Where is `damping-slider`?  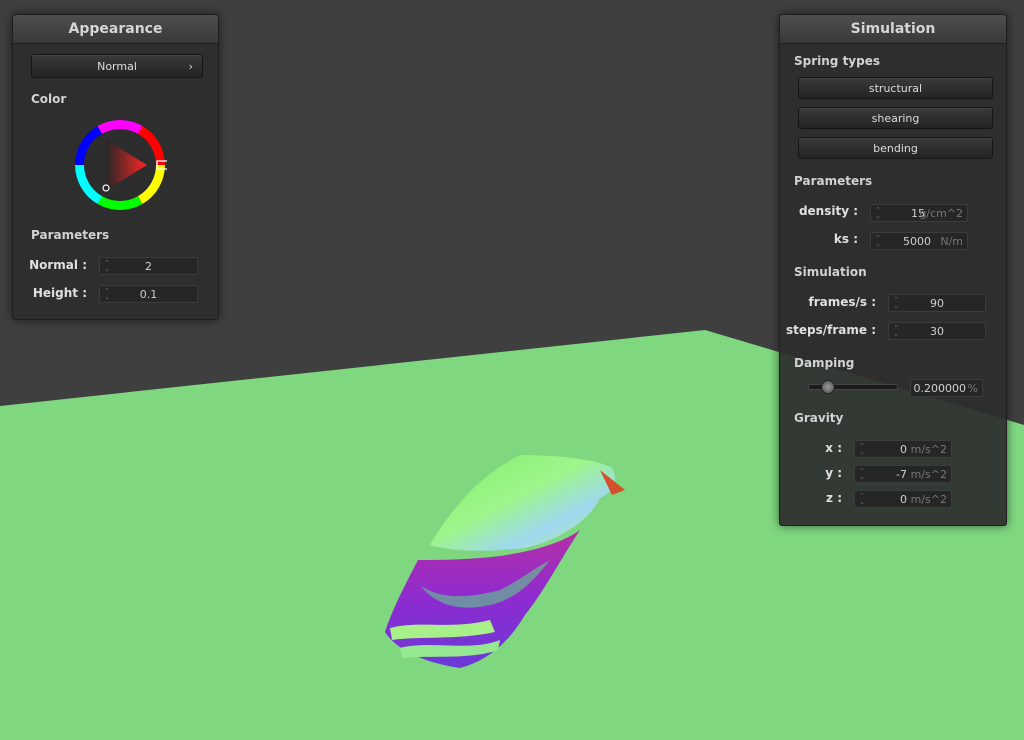
damping-slider is located at coordinates (853, 387).